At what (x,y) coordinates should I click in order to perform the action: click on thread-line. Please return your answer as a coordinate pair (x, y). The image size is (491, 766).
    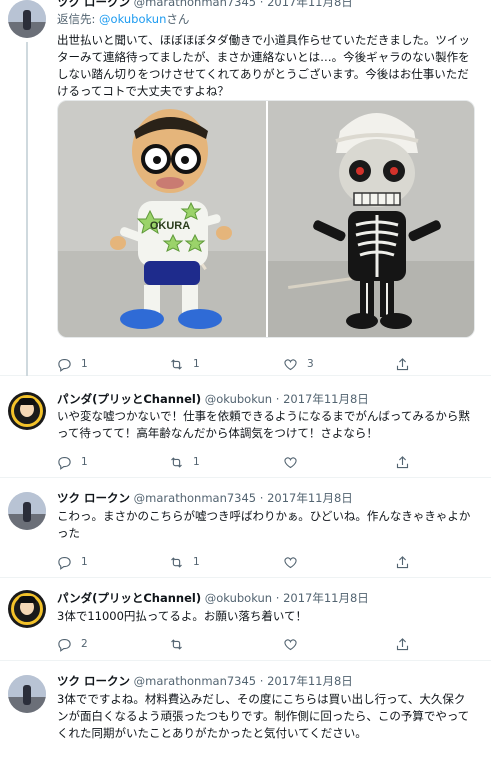
    Looking at the image, I should click on (27, 209).